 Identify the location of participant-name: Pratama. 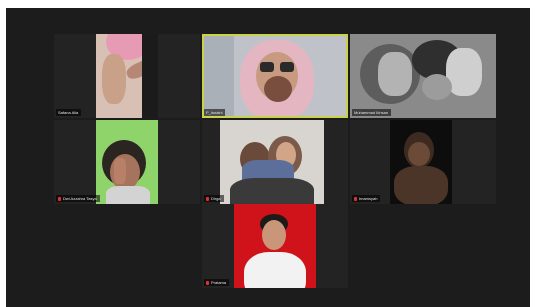
(219, 282).